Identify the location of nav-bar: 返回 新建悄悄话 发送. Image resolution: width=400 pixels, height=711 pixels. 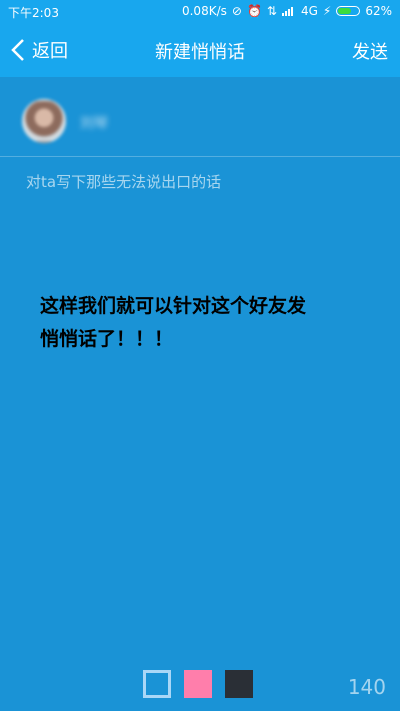
(200, 50).